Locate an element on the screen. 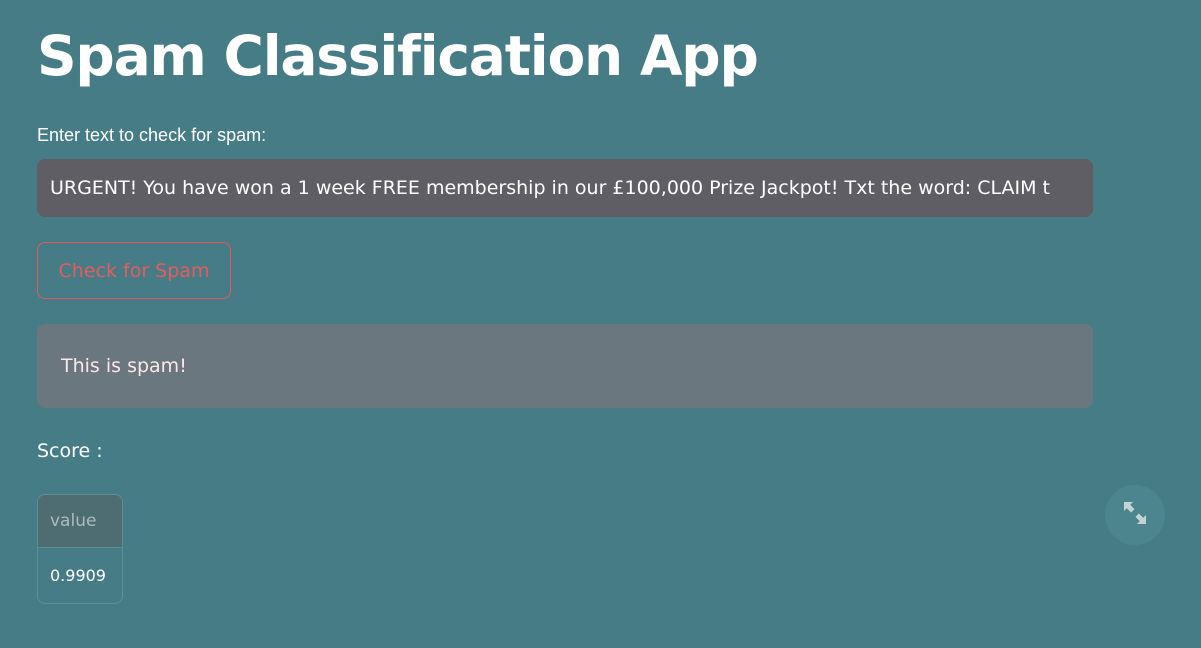 The width and height of the screenshot is (1201, 648). result-message: This is spam! is located at coordinates (124, 366).